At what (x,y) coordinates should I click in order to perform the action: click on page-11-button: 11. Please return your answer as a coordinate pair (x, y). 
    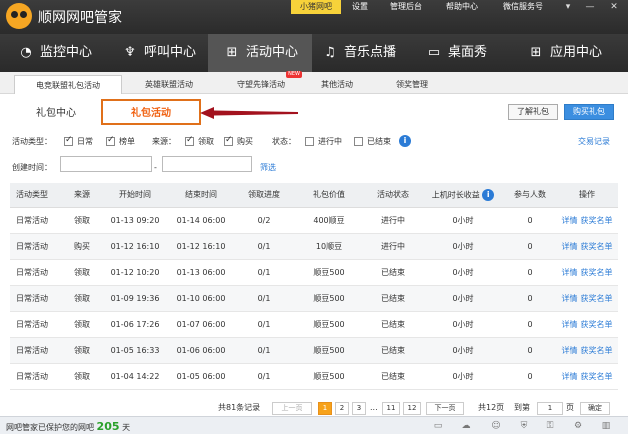
    Looking at the image, I should click on (391, 408).